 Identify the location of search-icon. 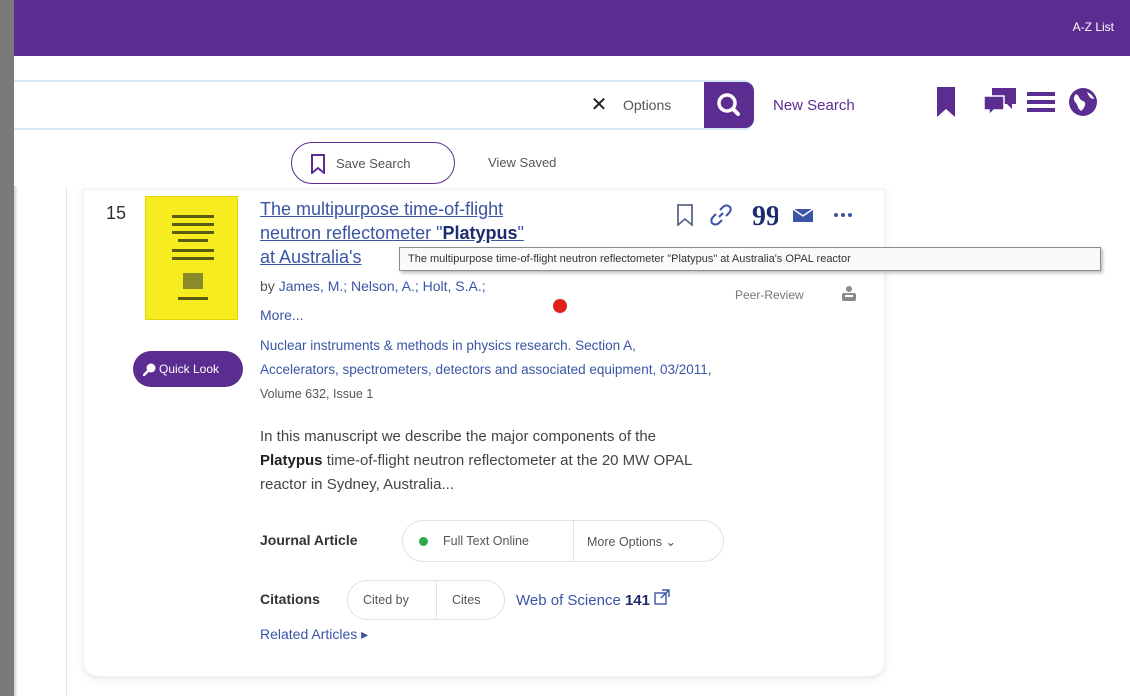
(728, 104).